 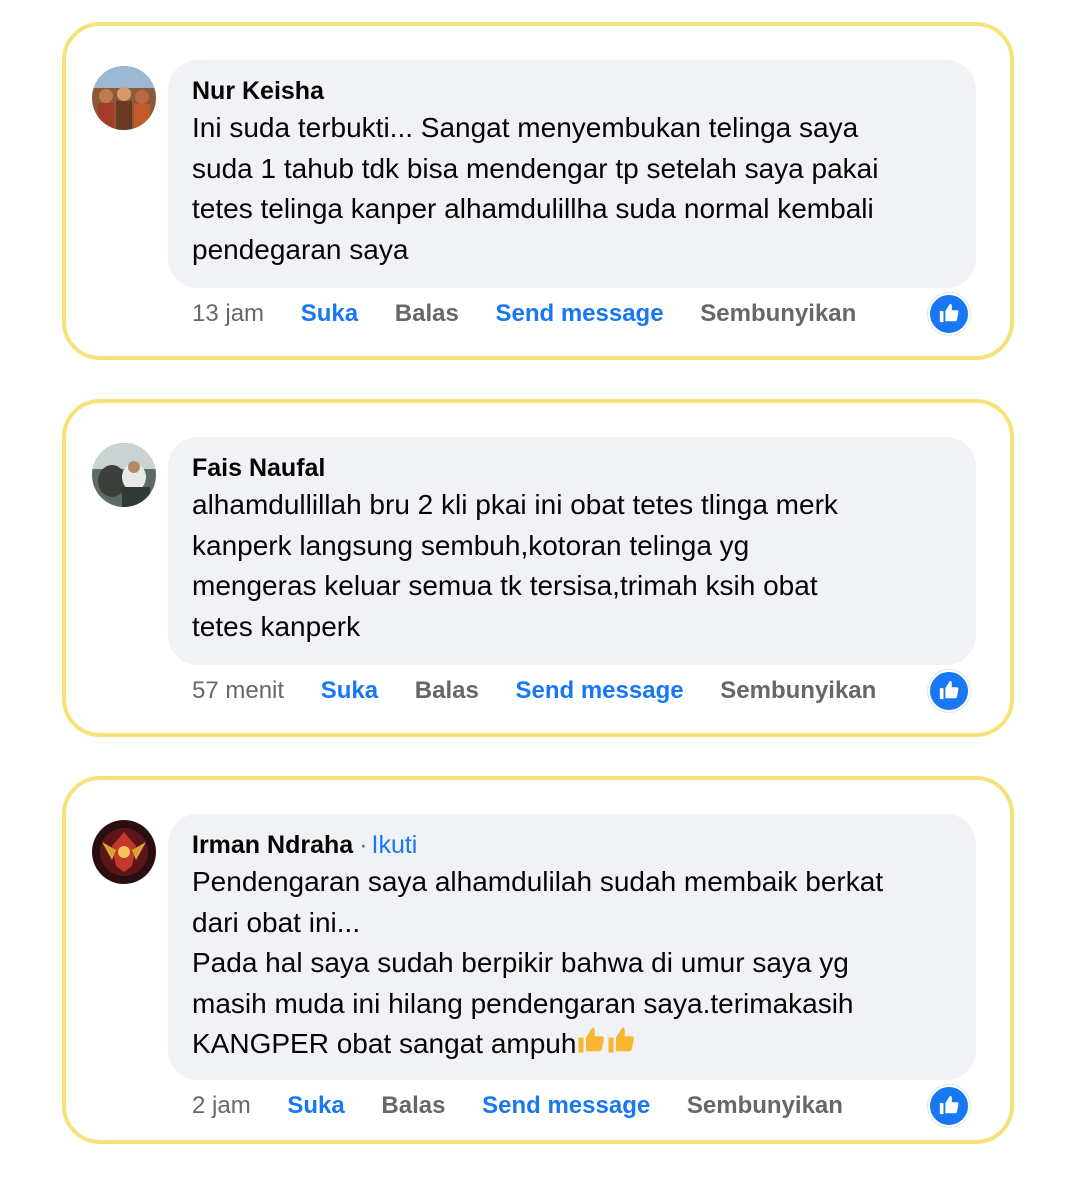 I want to click on comment-timestamp: 57 menit, so click(x=238, y=691).